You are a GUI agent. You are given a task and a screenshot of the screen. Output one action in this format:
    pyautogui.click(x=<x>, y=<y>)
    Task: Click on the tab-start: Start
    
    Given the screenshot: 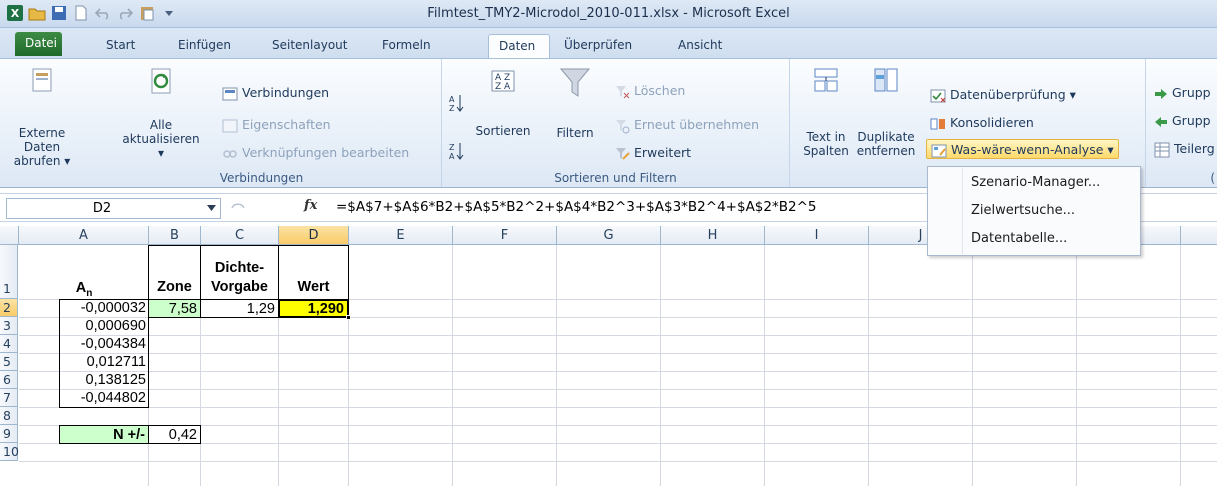 What is the action you would take?
    pyautogui.click(x=120, y=46)
    